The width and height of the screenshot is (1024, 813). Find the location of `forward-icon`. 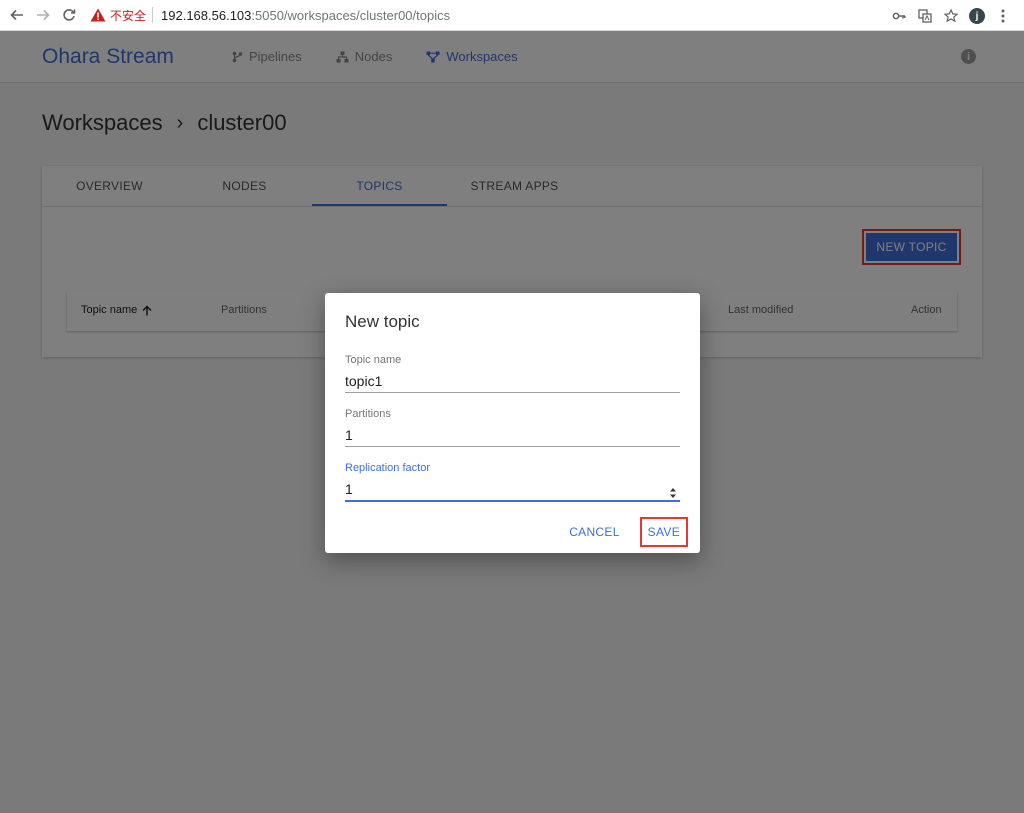

forward-icon is located at coordinates (43, 15).